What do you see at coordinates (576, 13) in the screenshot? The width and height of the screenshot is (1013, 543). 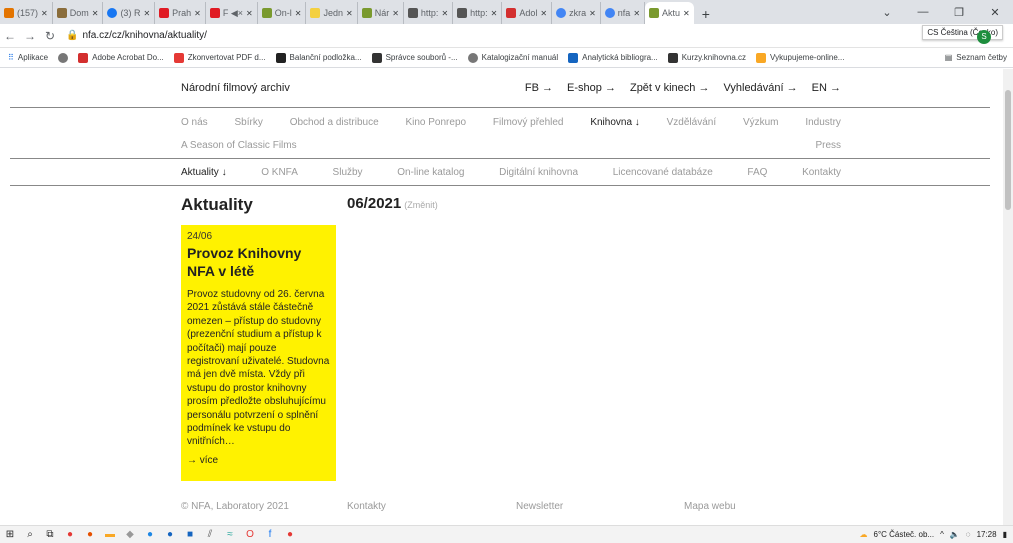 I see `browser-tab: zkra ✕` at bounding box center [576, 13].